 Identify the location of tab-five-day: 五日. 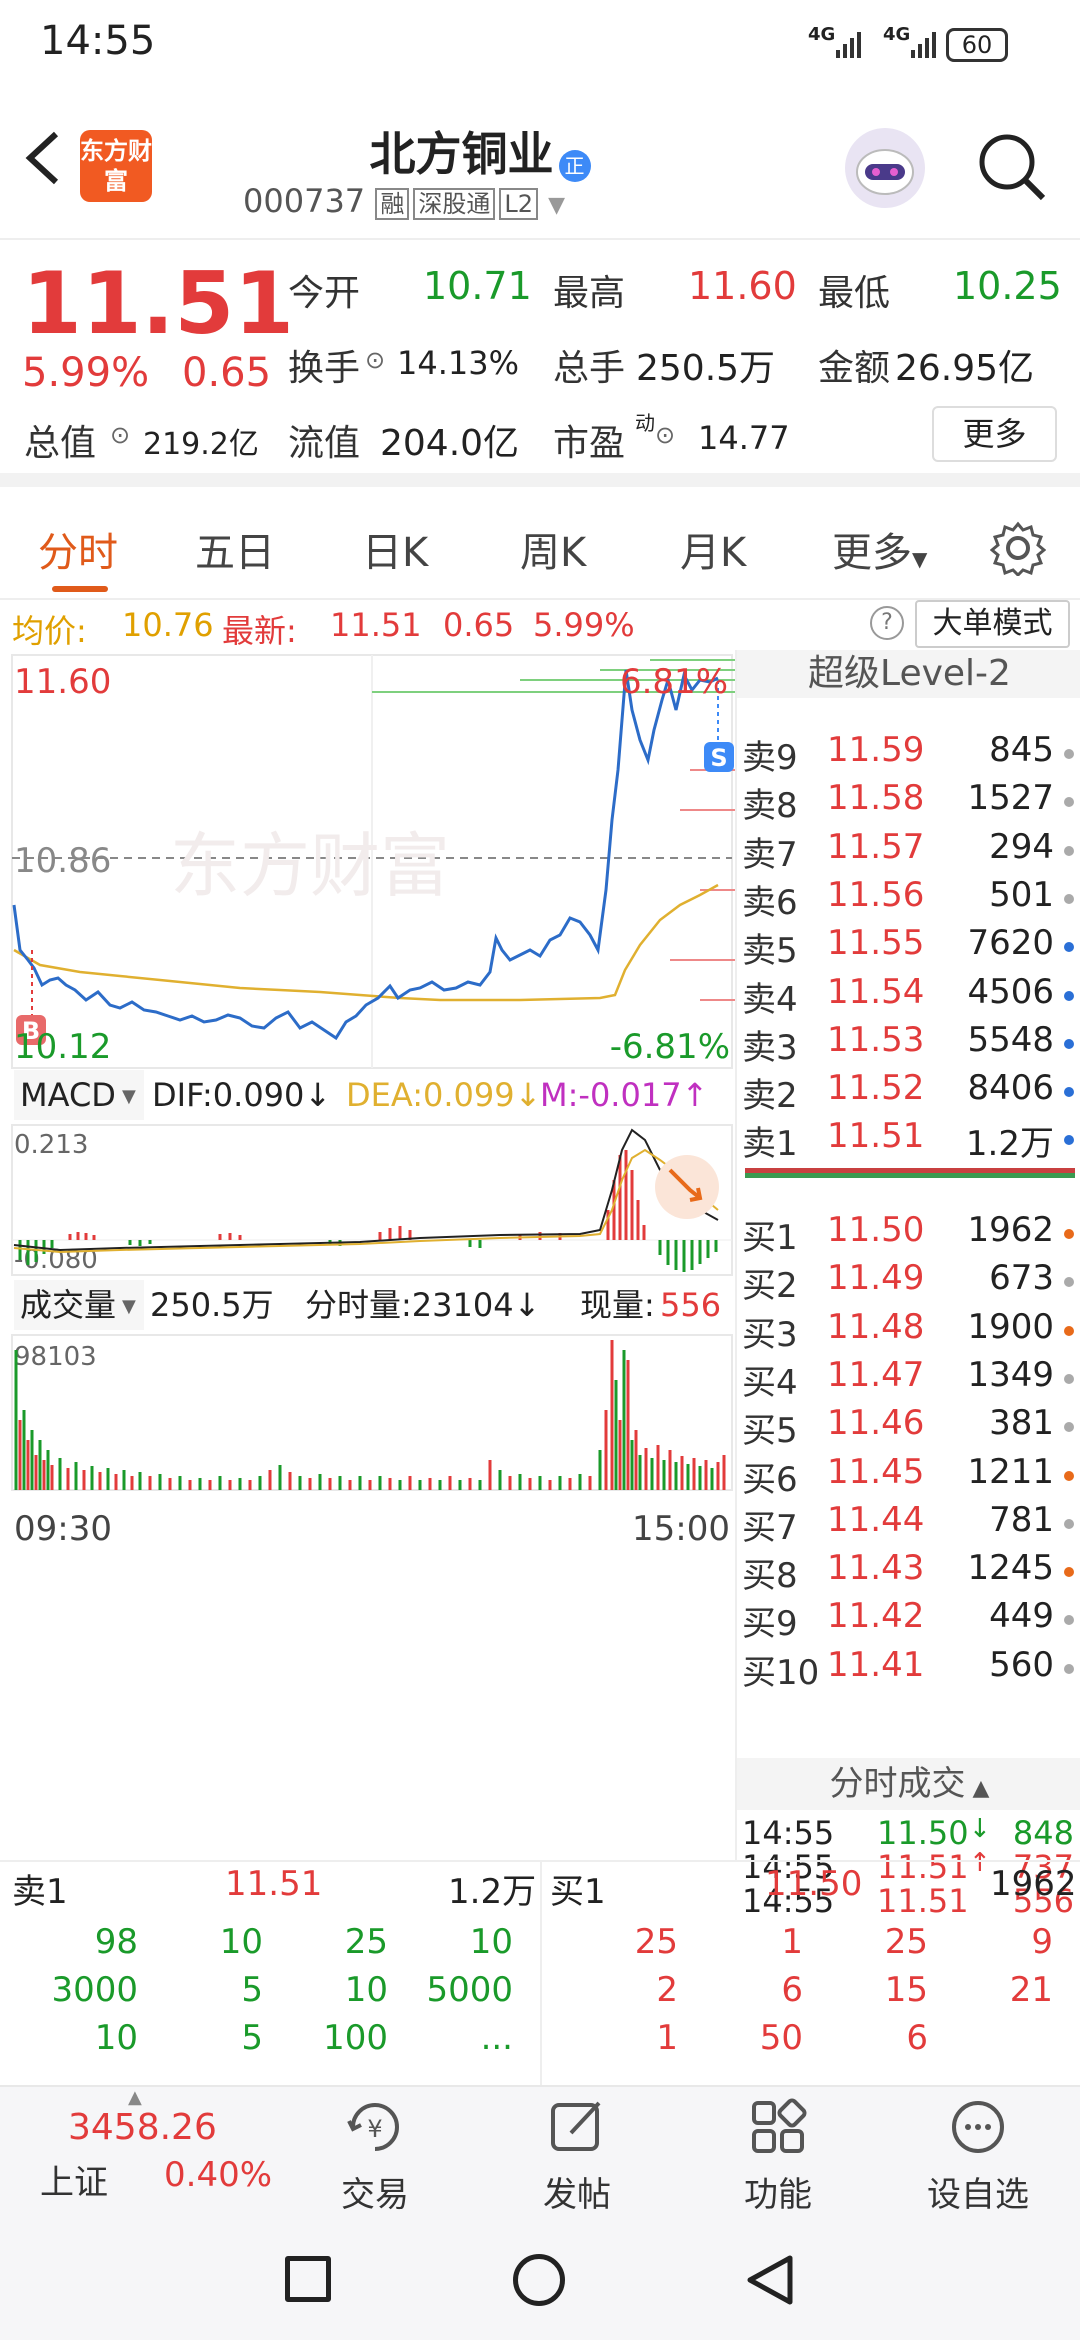
(235, 549).